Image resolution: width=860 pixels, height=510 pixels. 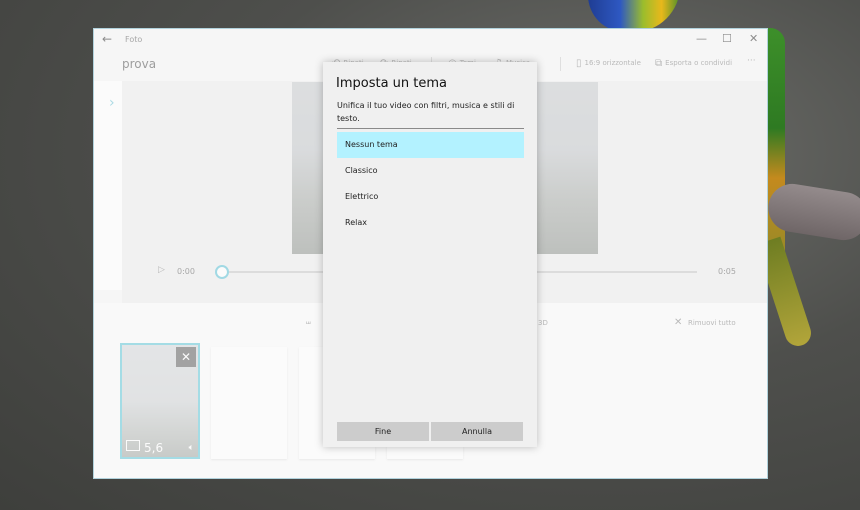 What do you see at coordinates (430, 223) in the screenshot?
I see `theme-option-relax: Relax` at bounding box center [430, 223].